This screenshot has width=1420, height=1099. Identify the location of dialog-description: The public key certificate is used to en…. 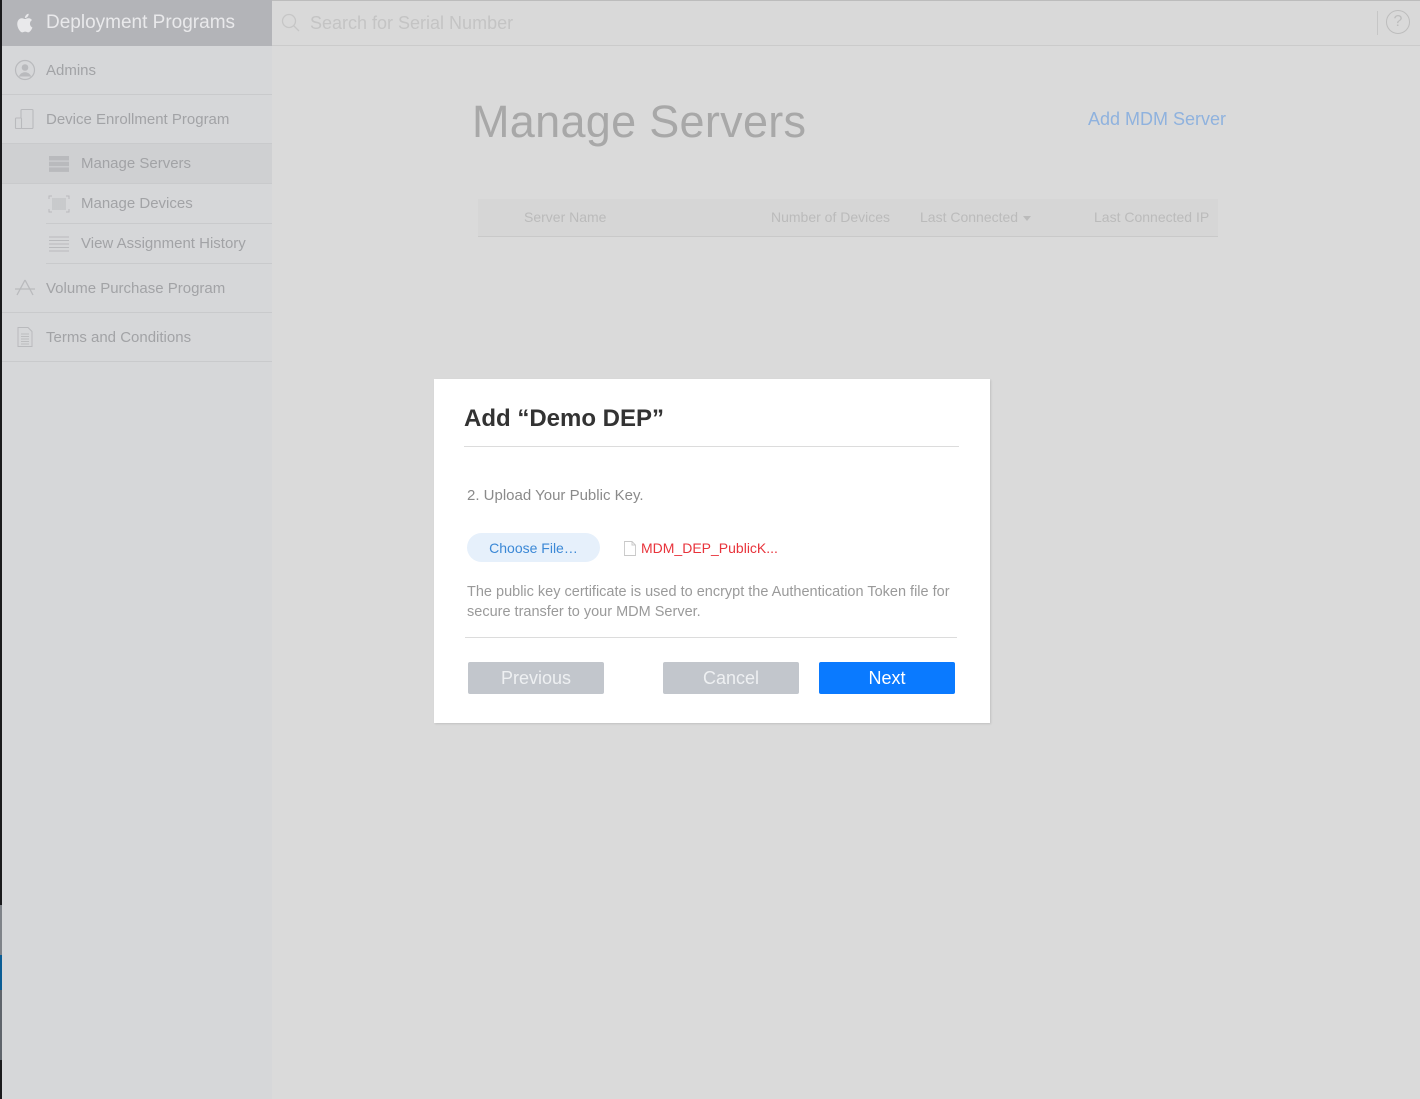
(708, 602).